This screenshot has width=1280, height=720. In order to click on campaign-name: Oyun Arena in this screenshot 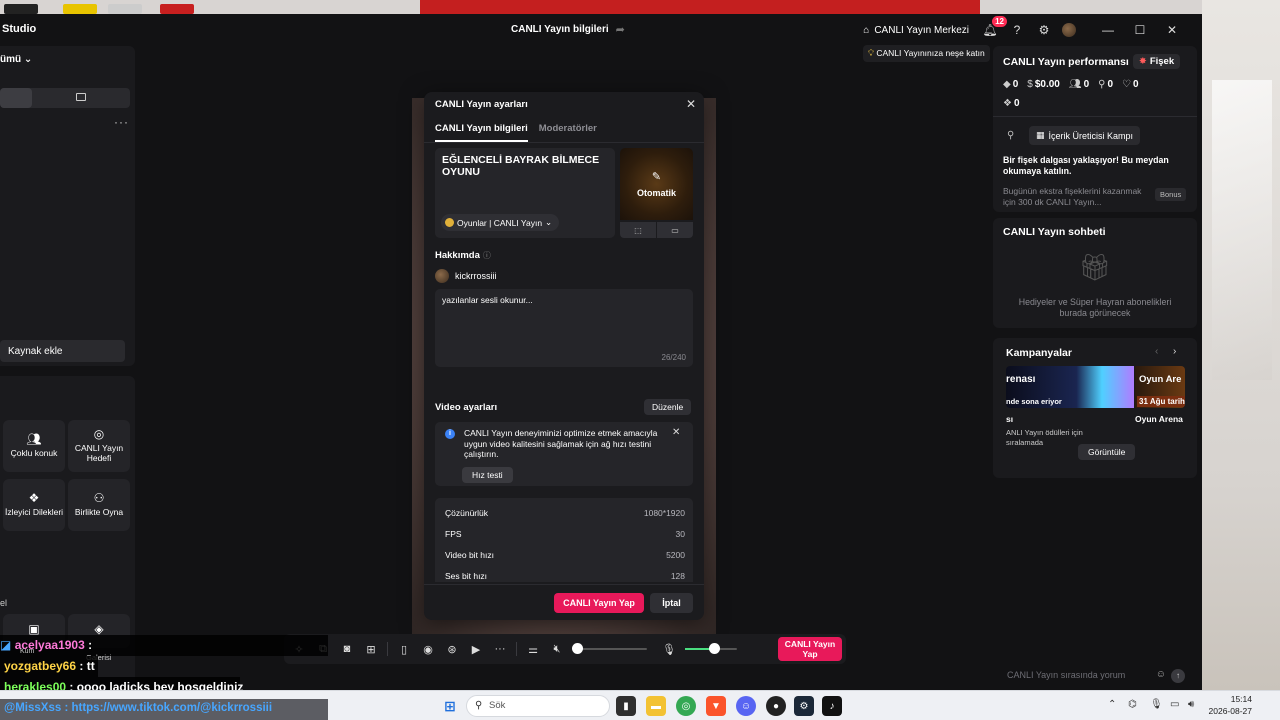, I will do `click(1159, 419)`.